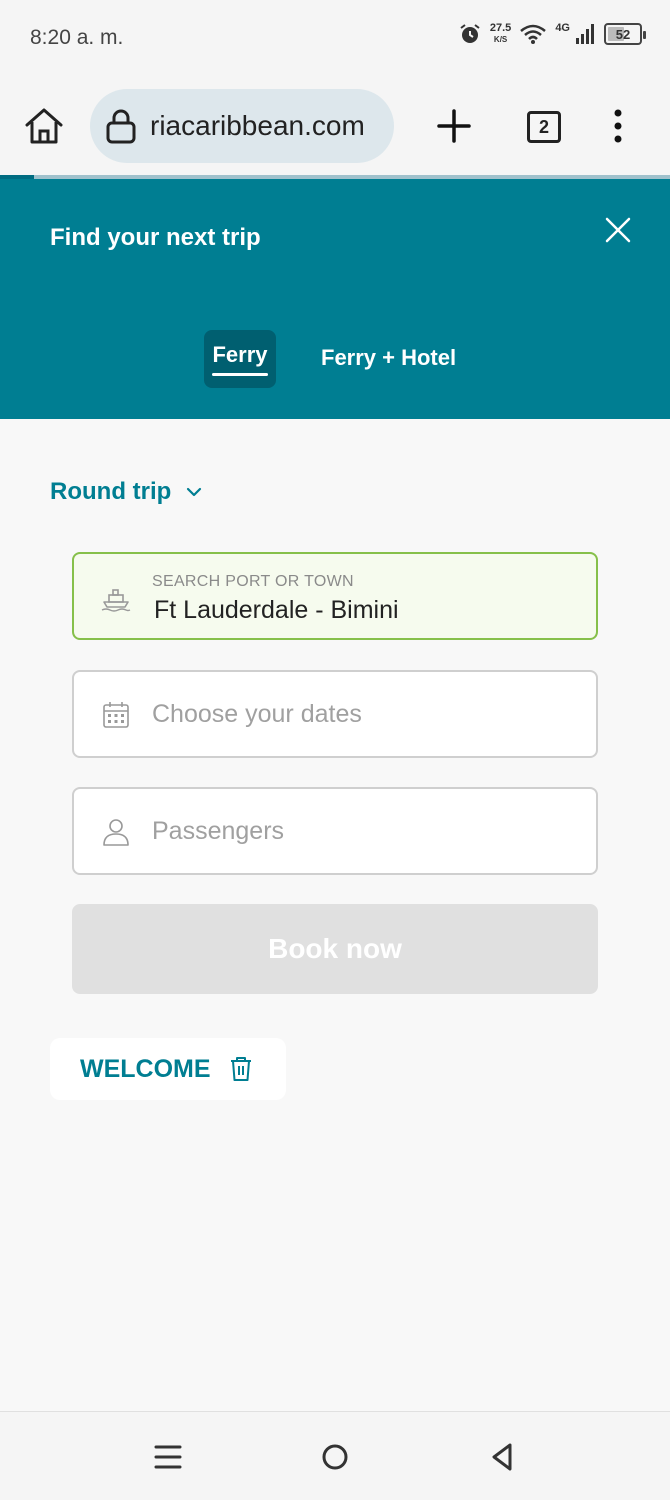 The height and width of the screenshot is (1500, 670). What do you see at coordinates (276, 610) in the screenshot?
I see `port-field-value: Ft Lauderdale - Bimini` at bounding box center [276, 610].